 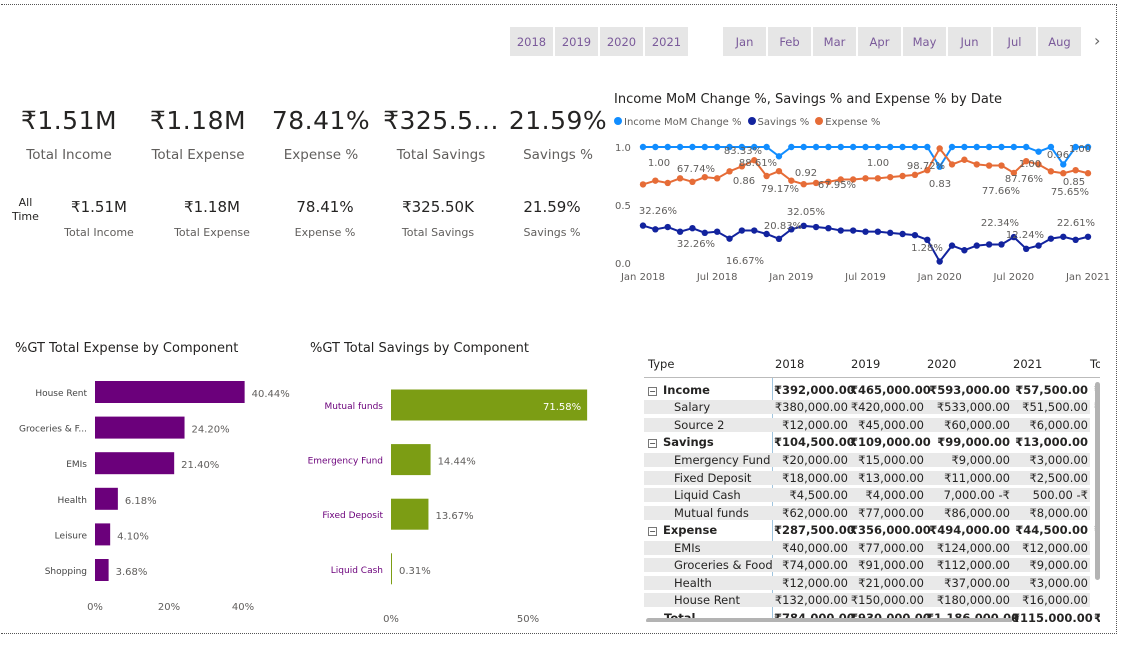 What do you see at coordinates (789, 364) in the screenshot?
I see `matrix-column-header: 2018` at bounding box center [789, 364].